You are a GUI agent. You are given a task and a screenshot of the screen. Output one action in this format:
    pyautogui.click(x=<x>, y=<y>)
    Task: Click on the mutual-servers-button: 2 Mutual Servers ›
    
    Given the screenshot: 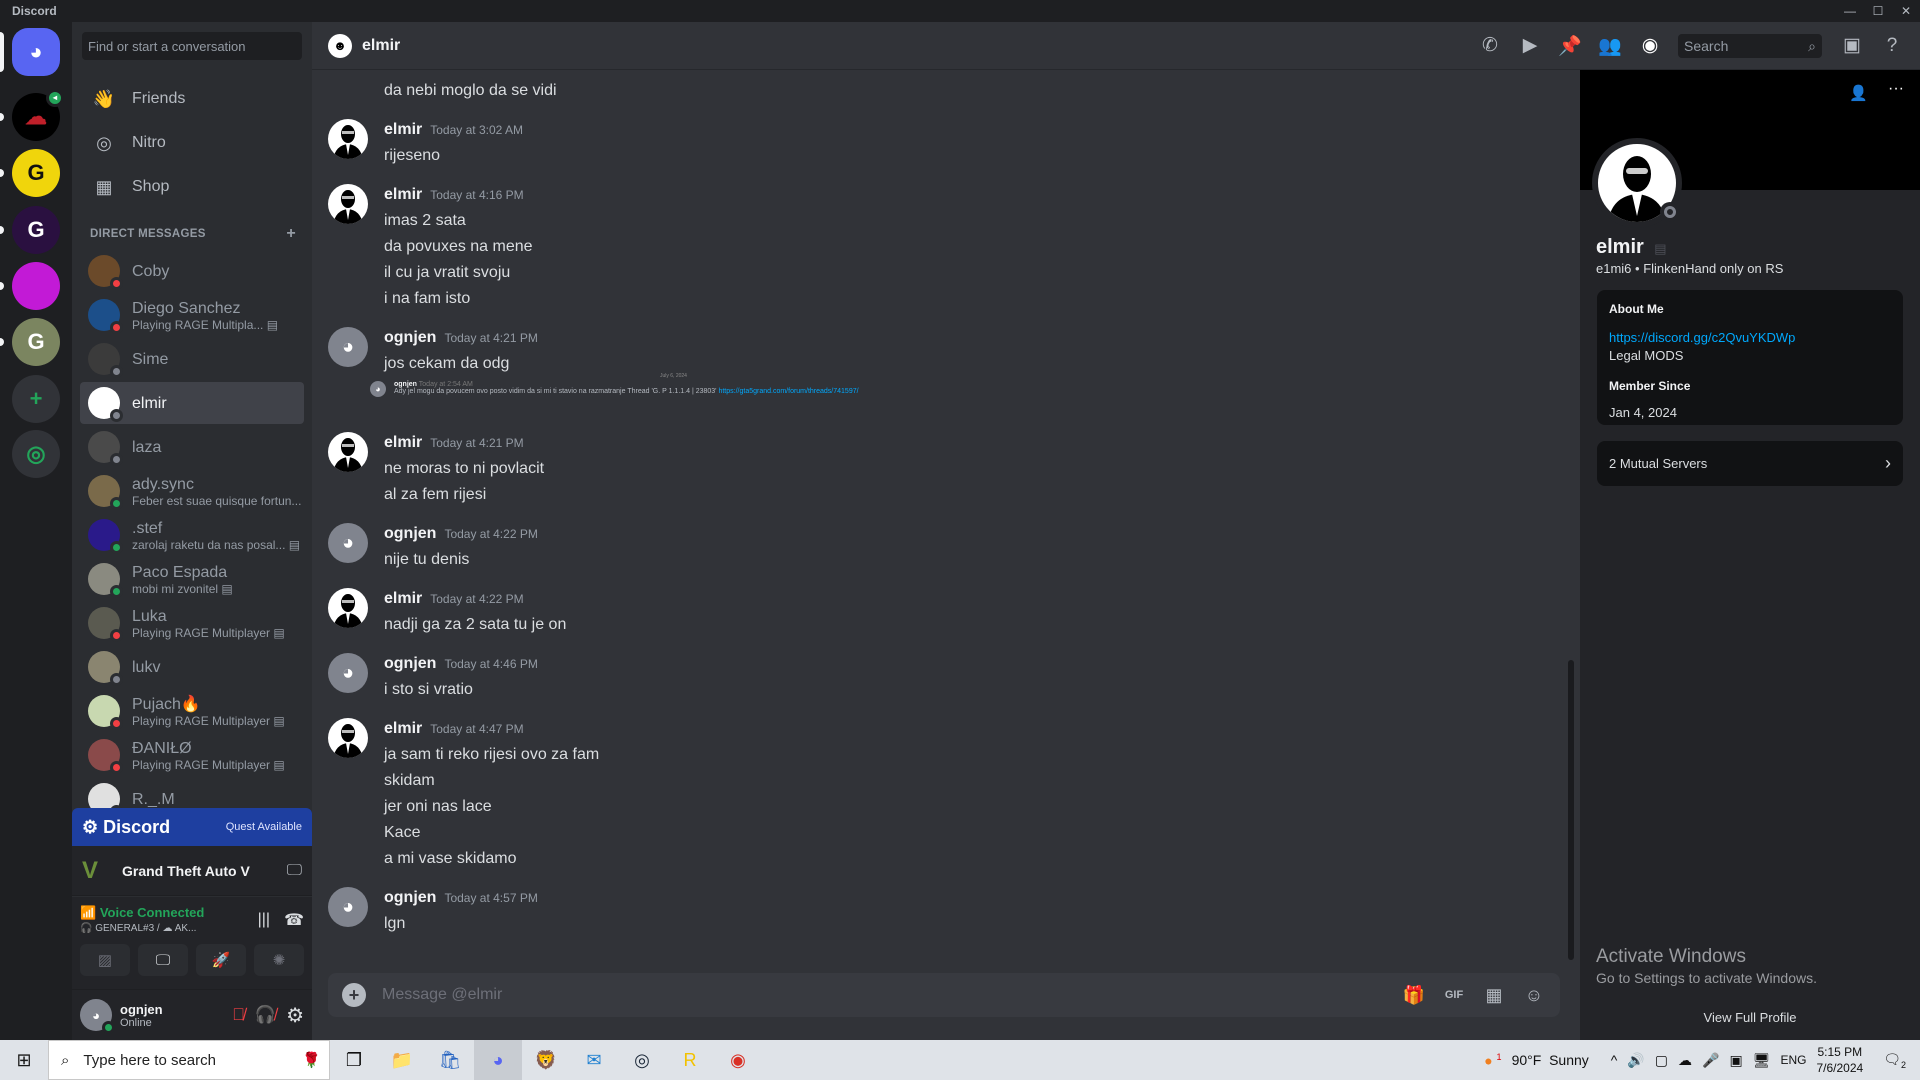 What is the action you would take?
    pyautogui.click(x=1750, y=463)
    